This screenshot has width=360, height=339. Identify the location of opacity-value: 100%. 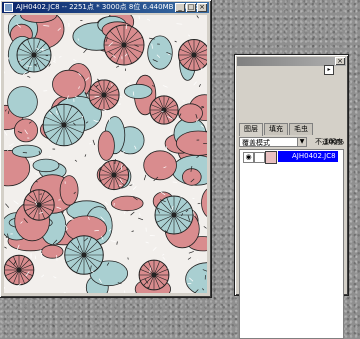
(334, 142).